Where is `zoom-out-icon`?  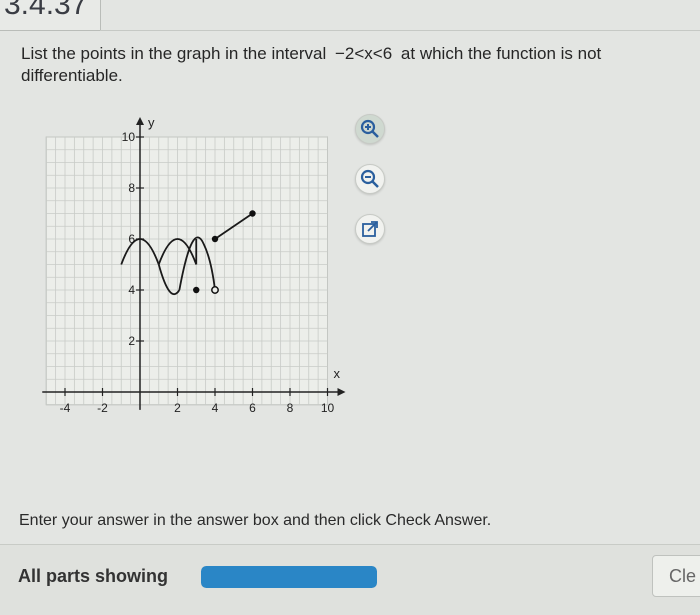
zoom-out-icon is located at coordinates (369, 178).